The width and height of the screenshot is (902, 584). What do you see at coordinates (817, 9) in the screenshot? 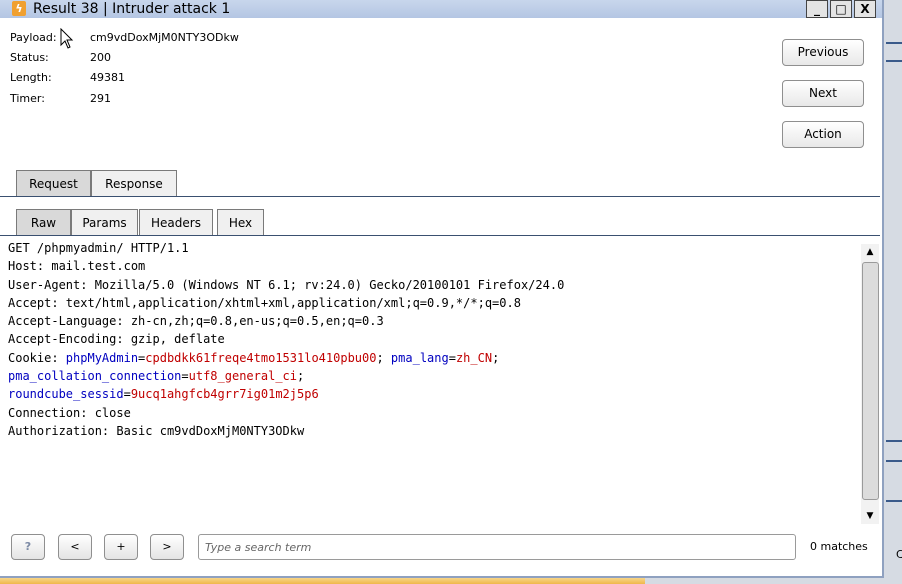
I see `minimize-button: _` at bounding box center [817, 9].